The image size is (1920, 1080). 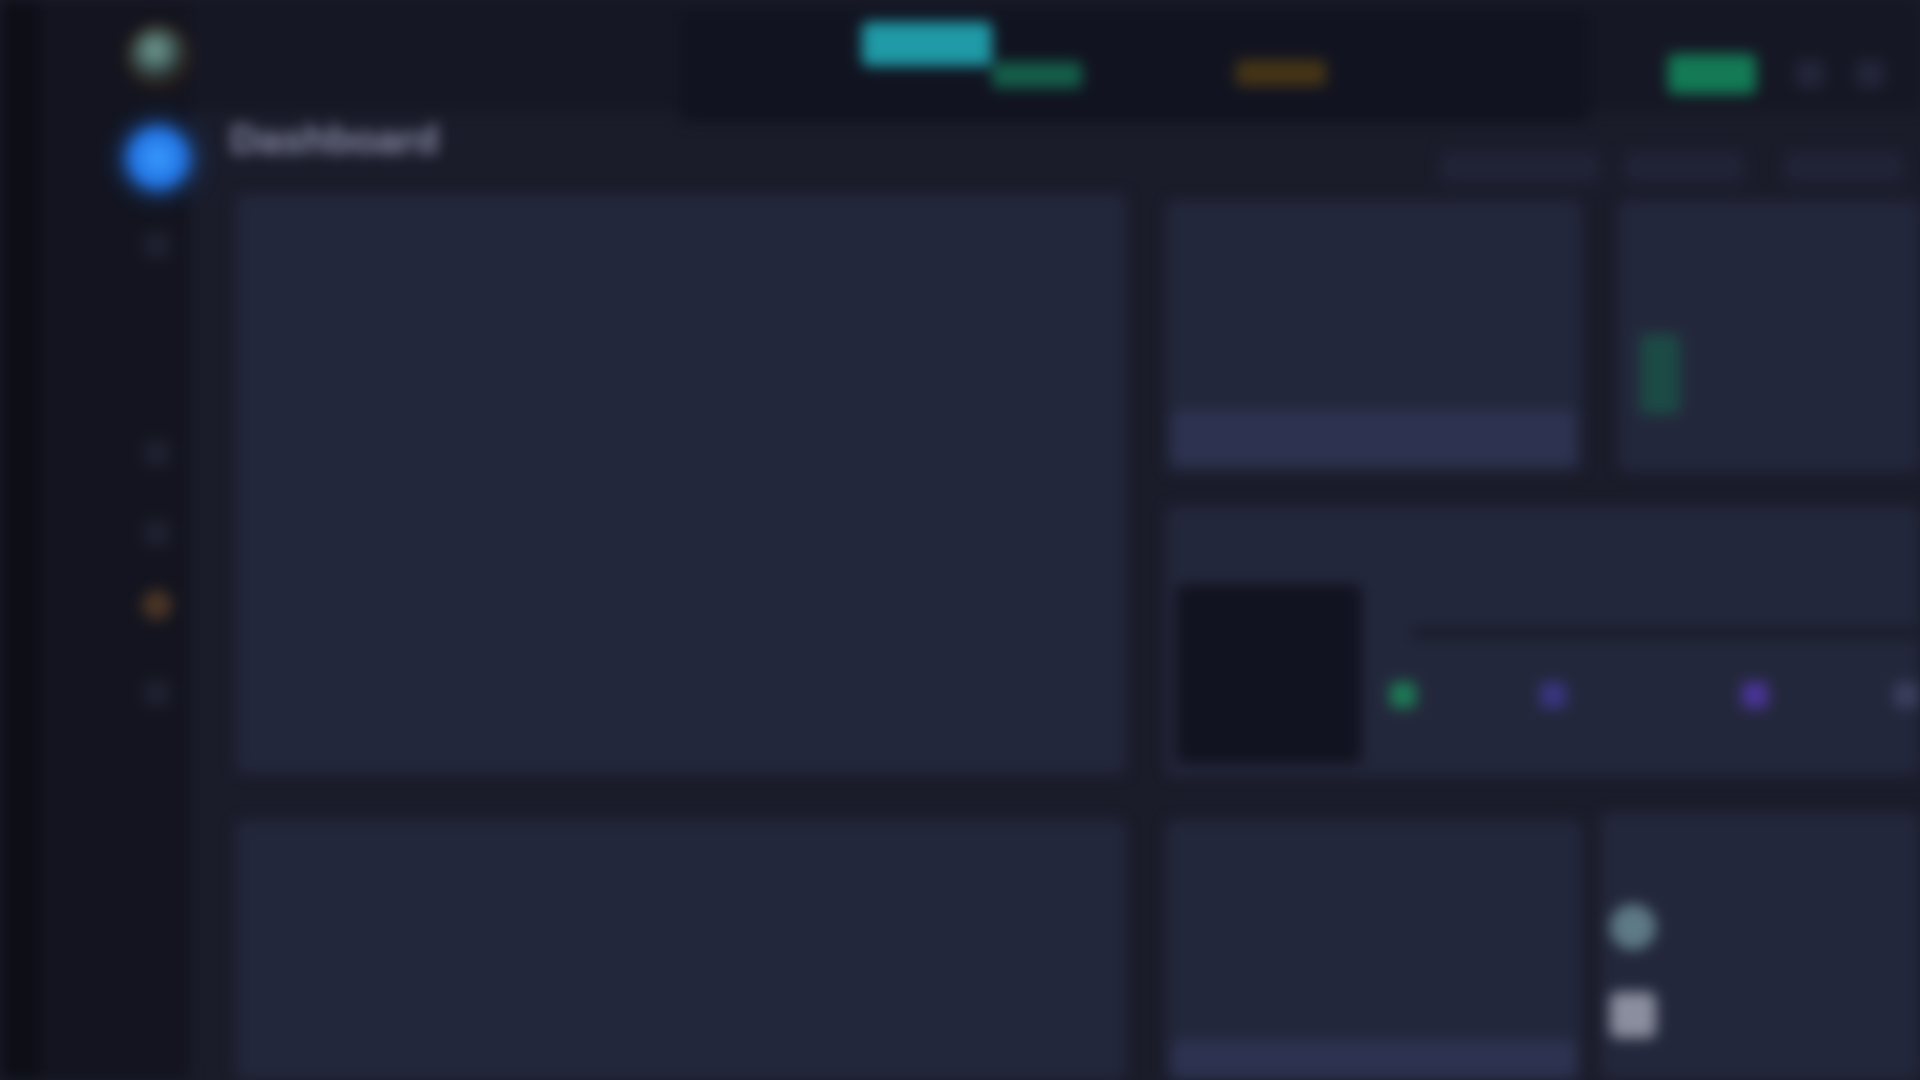 I want to click on app-logo-icon, so click(x=158, y=56).